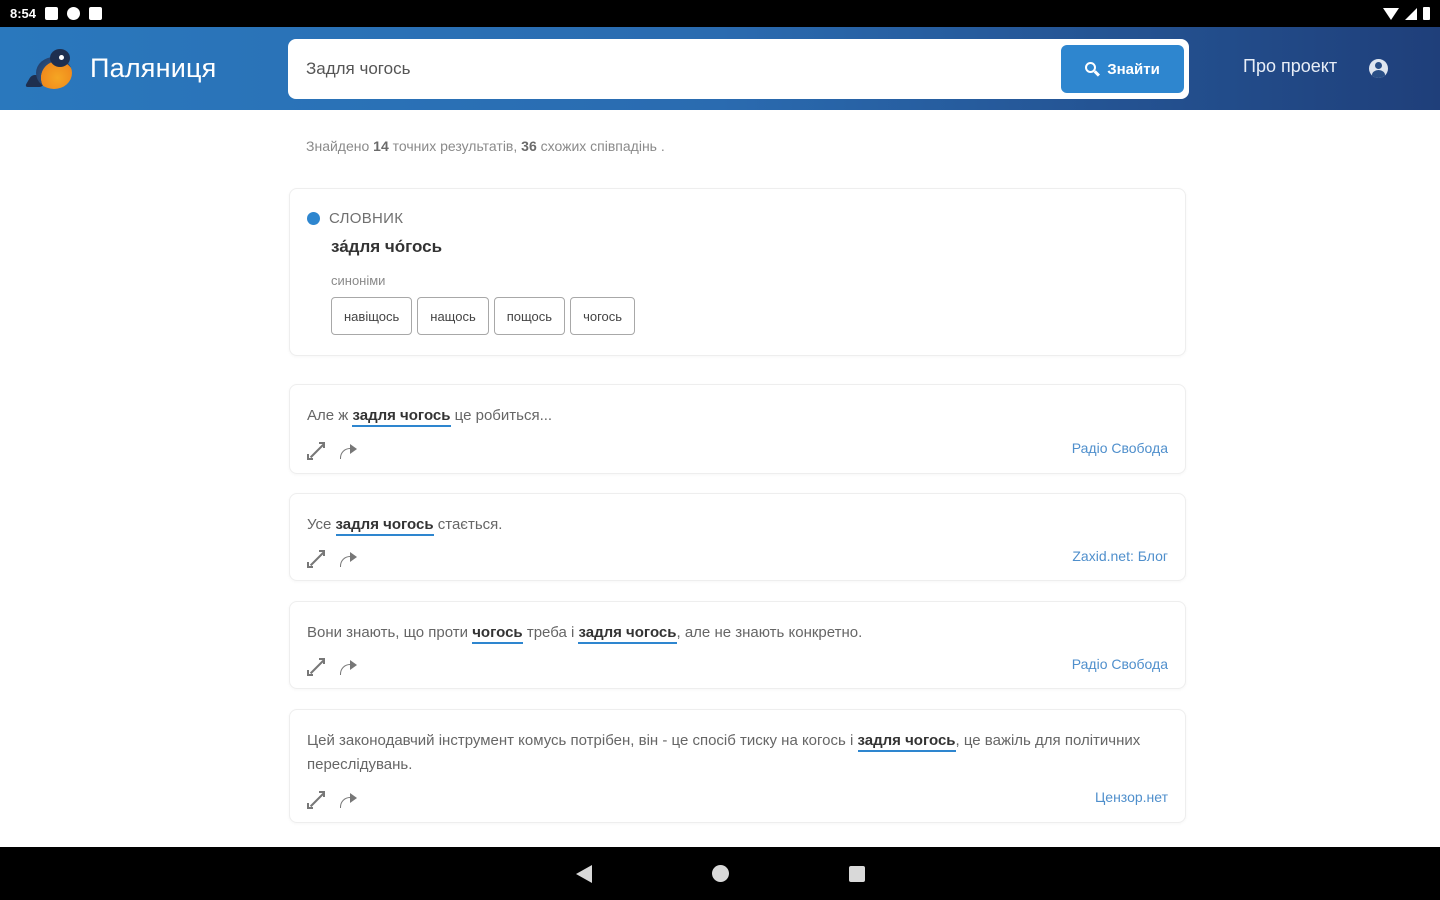 Image resolution: width=1440 pixels, height=900 pixels. What do you see at coordinates (1290, 66) in the screenshot?
I see `about-project-link: Про проект` at bounding box center [1290, 66].